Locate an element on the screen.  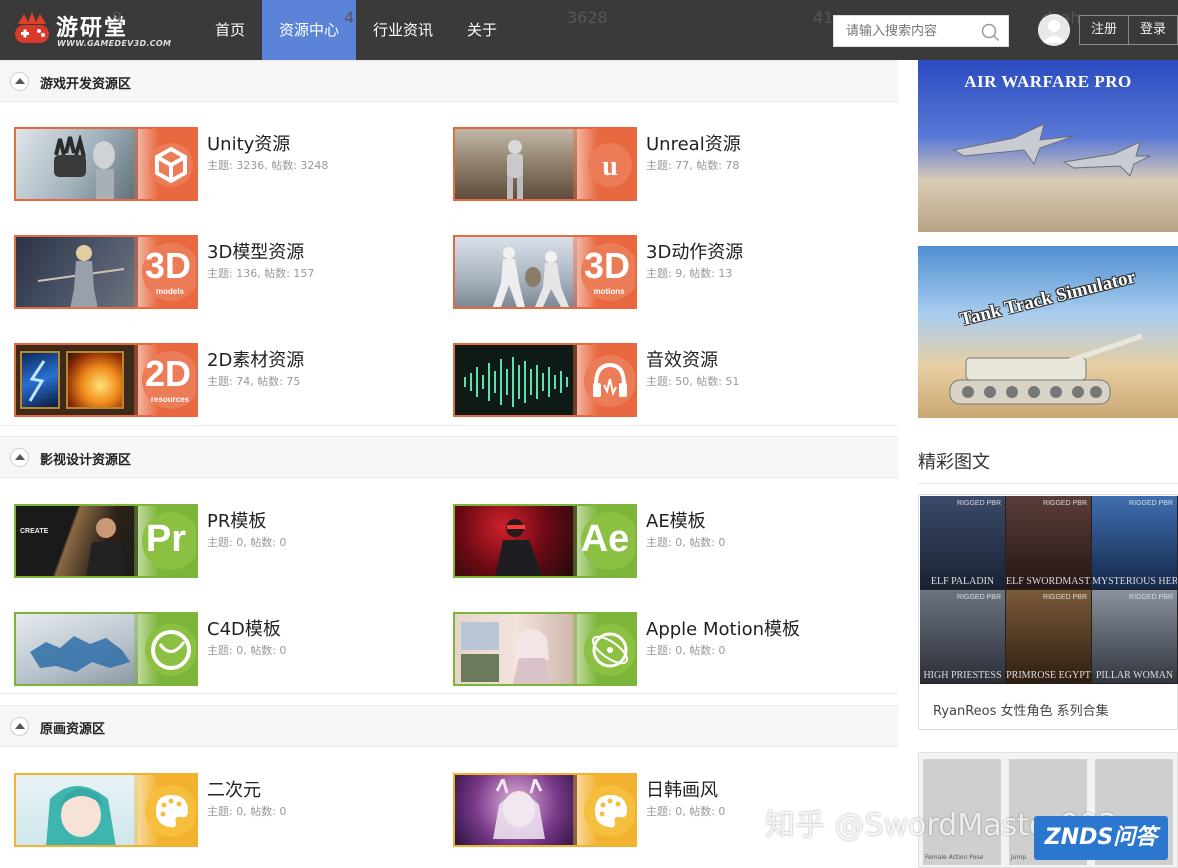
forum-apple-motion-templates: Apple Motion模板 主题: 0, 帖数: 0 is located at coordinates (663, 649).